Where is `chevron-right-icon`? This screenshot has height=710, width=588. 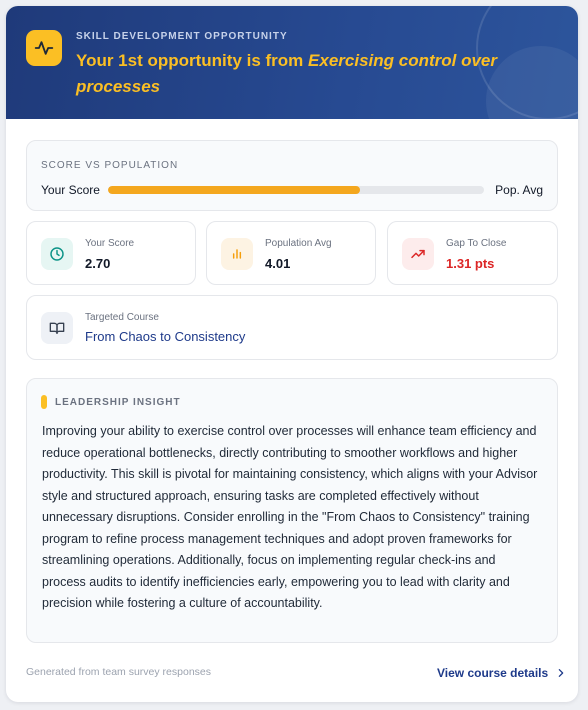
chevron-right-icon is located at coordinates (561, 673).